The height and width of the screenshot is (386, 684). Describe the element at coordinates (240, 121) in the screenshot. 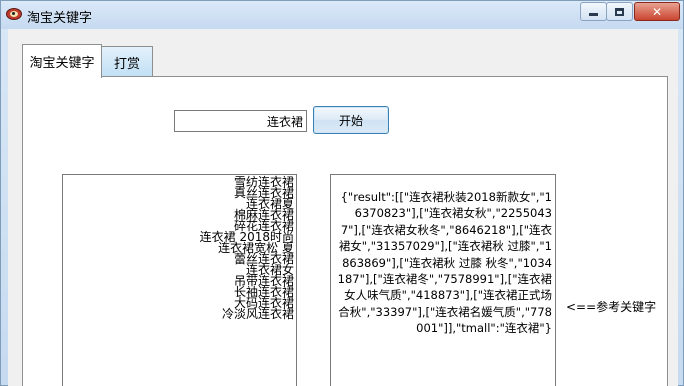

I see `keyword-input` at that location.